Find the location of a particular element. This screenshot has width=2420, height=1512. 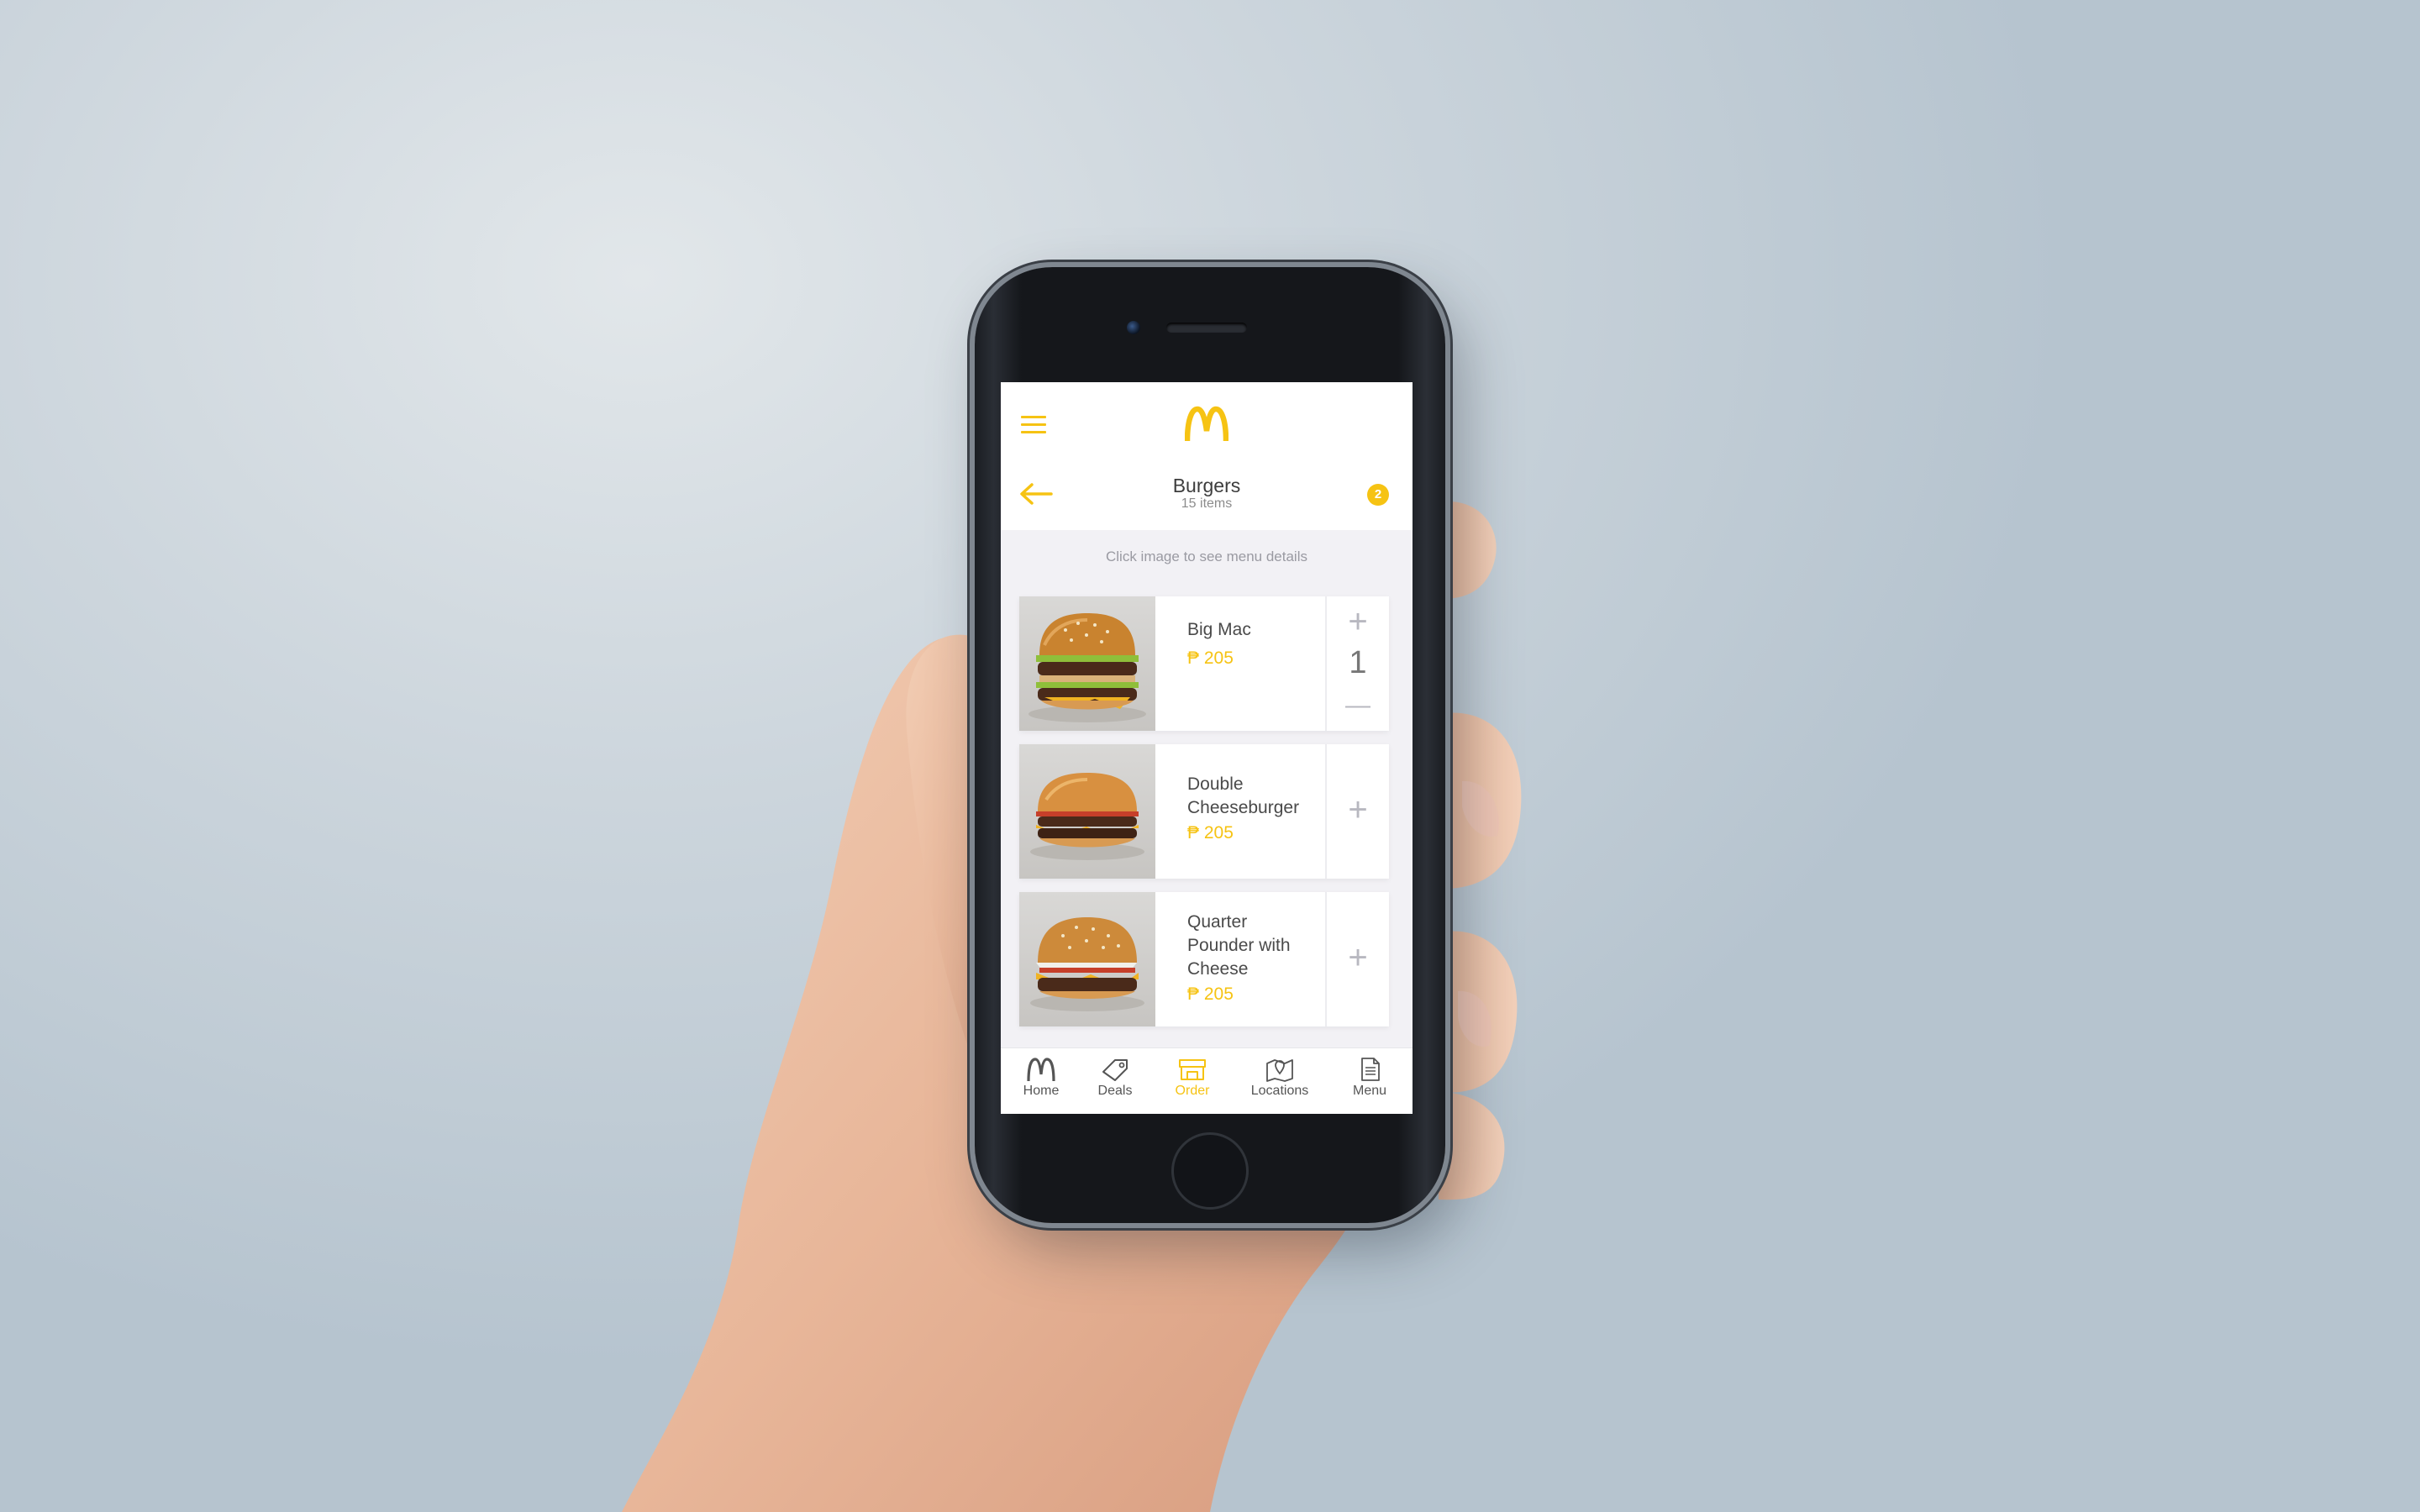

category-item-count: 15 items is located at coordinates (1207, 503).